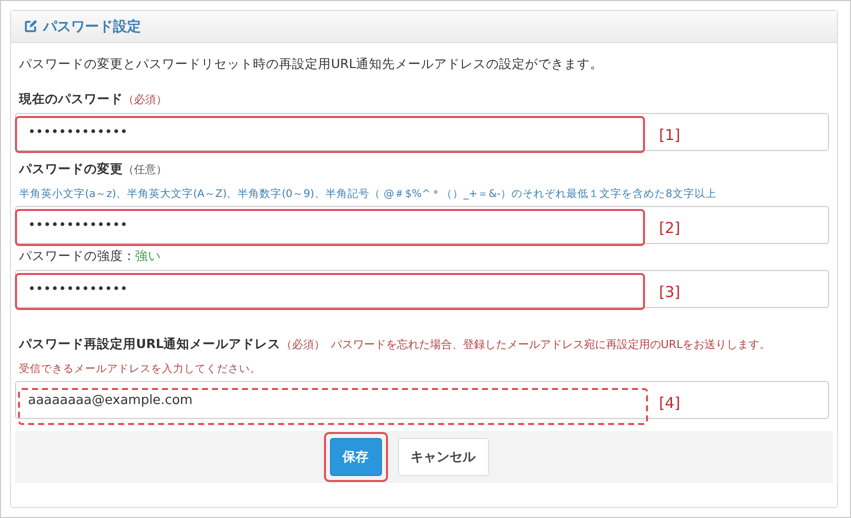  I want to click on edit-icon, so click(30, 26).